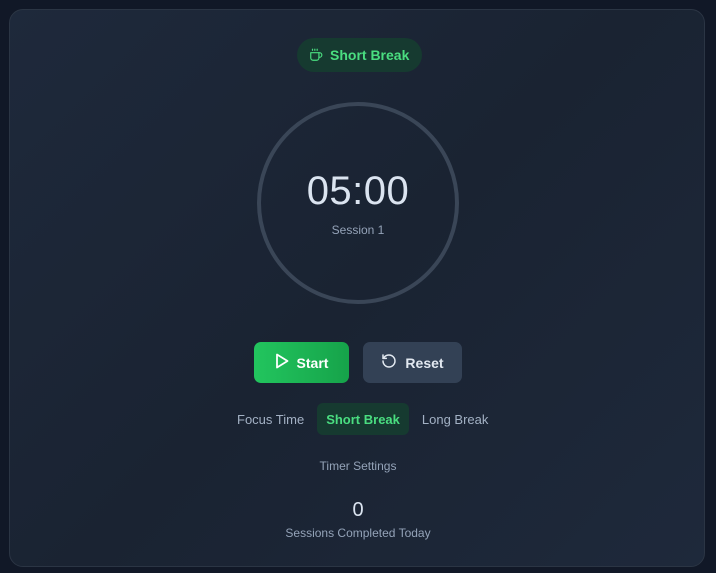 The width and height of the screenshot is (716, 573). What do you see at coordinates (358, 191) in the screenshot?
I see `time-display: 05:00` at bounding box center [358, 191].